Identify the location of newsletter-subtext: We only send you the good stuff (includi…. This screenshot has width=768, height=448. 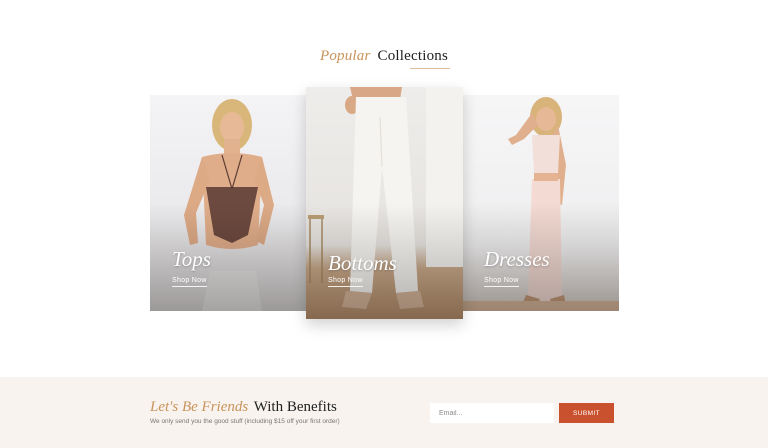
(245, 421).